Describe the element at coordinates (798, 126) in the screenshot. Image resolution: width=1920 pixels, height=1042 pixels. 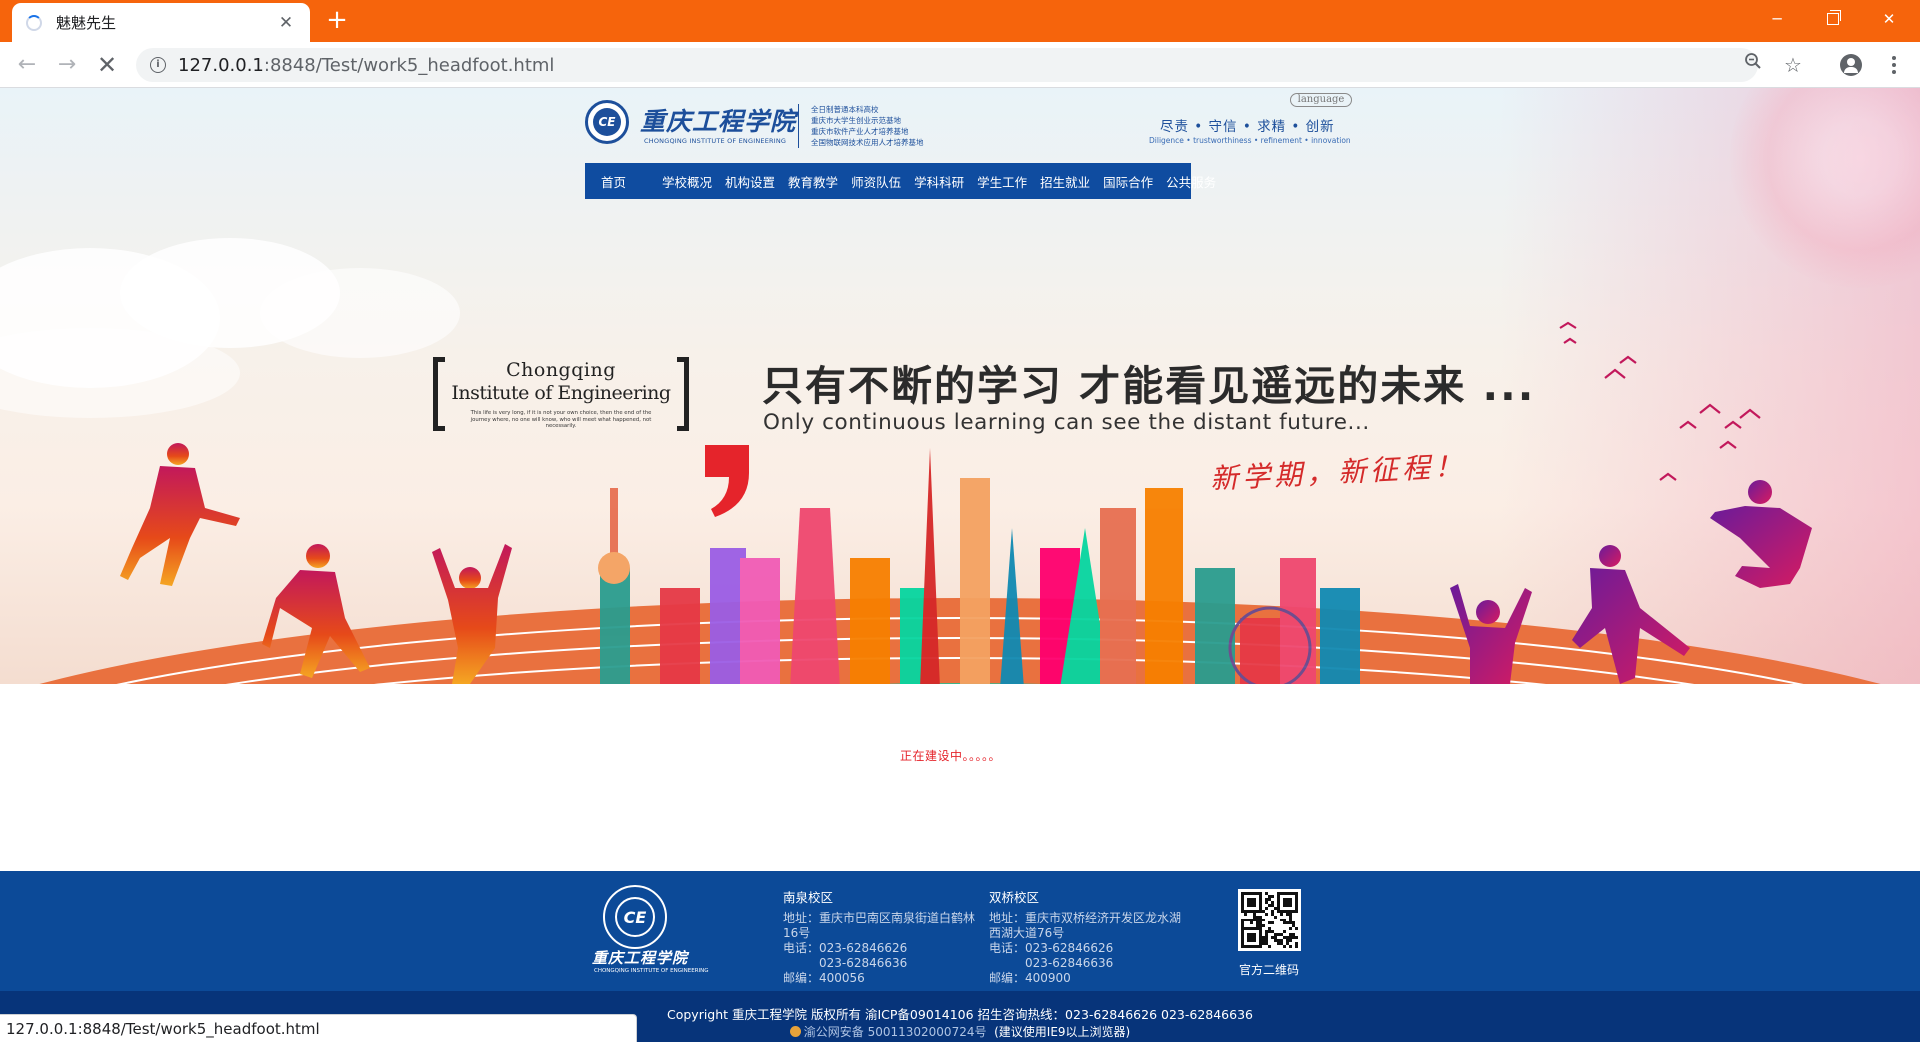
I see `header-divider` at that location.